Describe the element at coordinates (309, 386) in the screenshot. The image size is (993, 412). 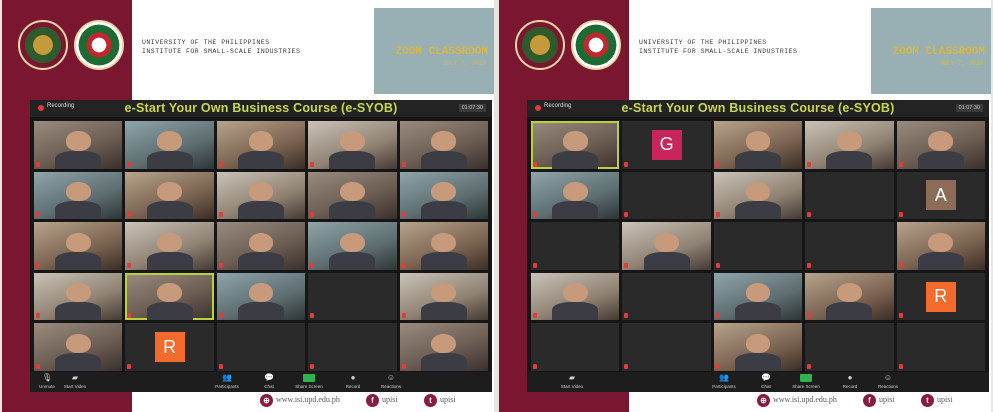
I see `share-screen-label: Share Screen` at that location.